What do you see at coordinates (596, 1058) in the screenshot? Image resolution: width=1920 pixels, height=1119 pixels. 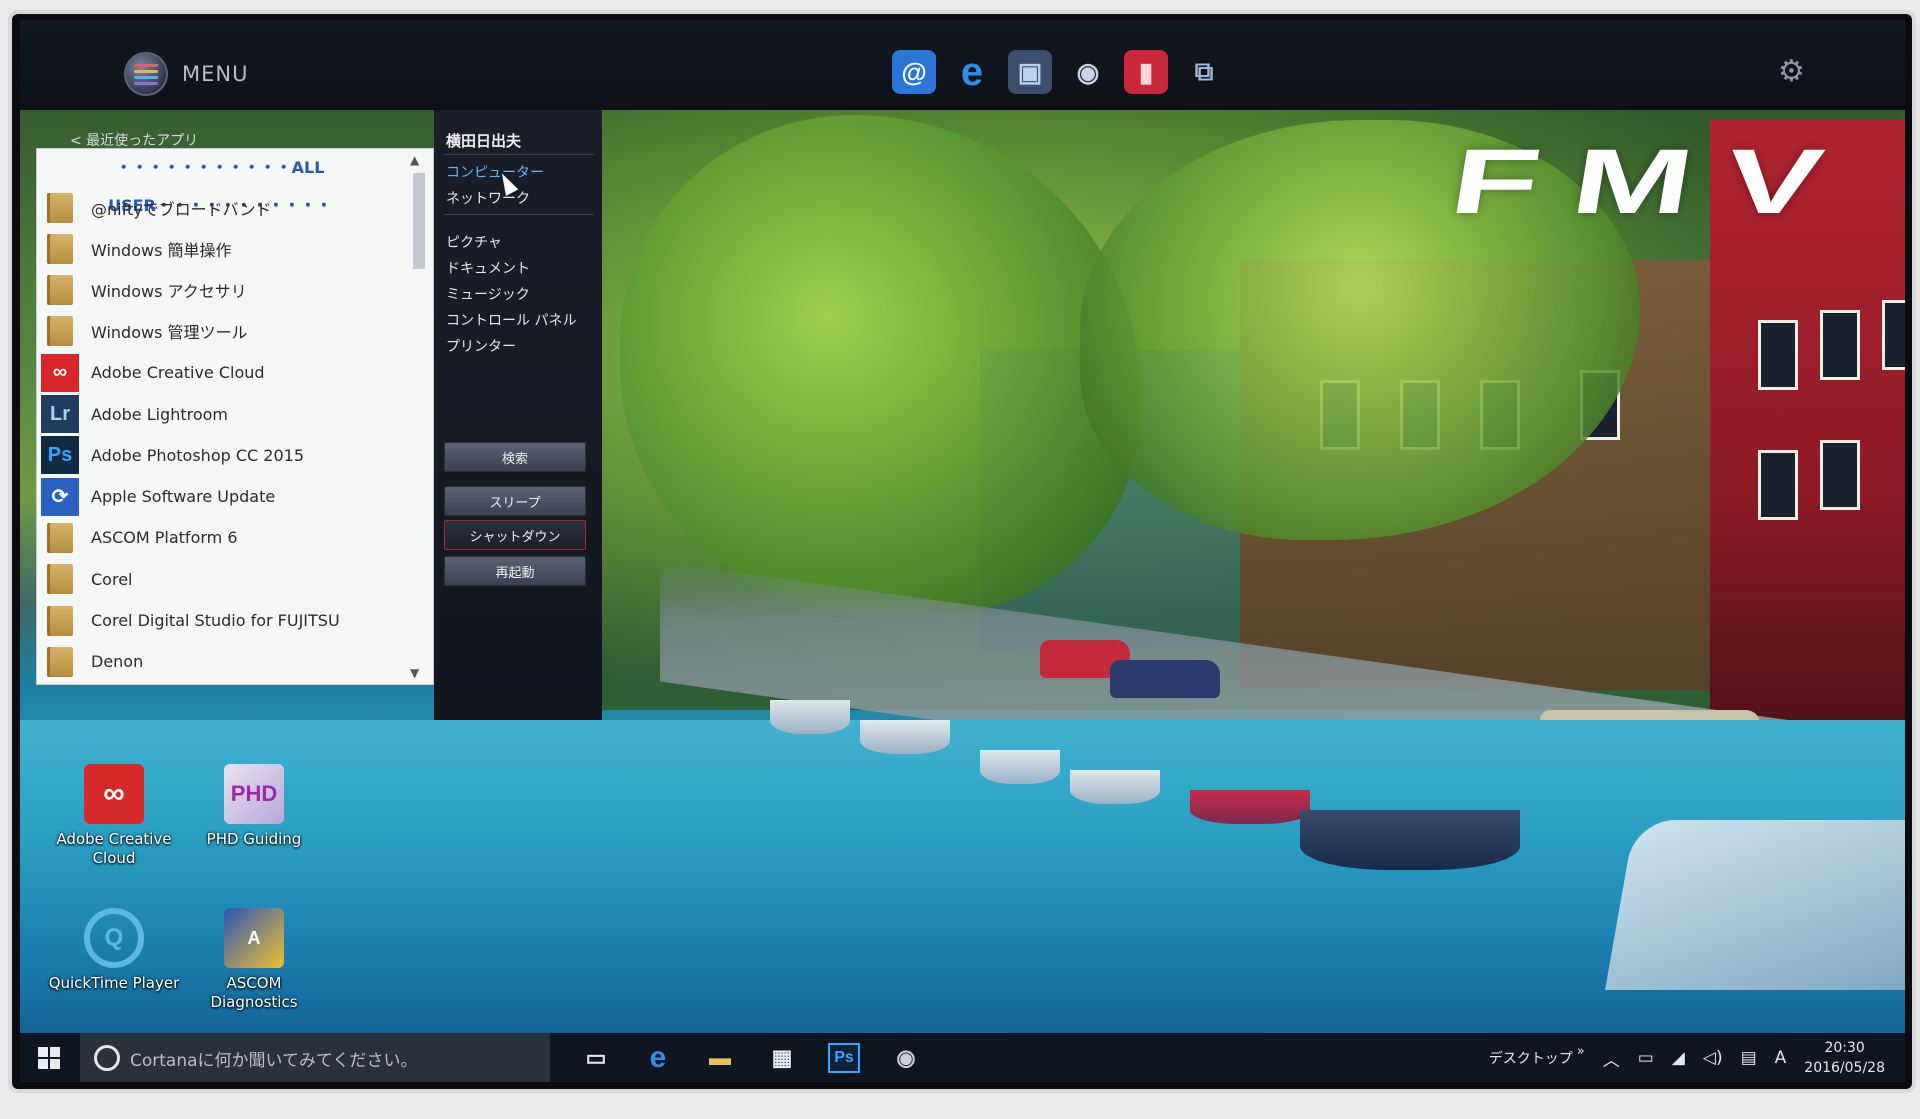 I see `task-view-icon: ▭` at bounding box center [596, 1058].